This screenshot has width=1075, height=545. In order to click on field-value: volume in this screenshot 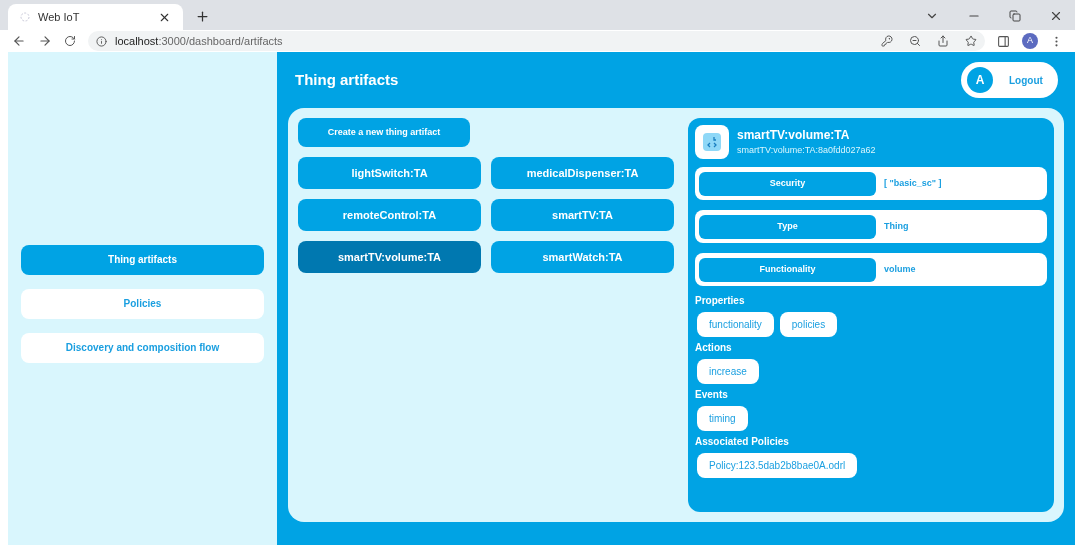, I will do `click(900, 269)`.